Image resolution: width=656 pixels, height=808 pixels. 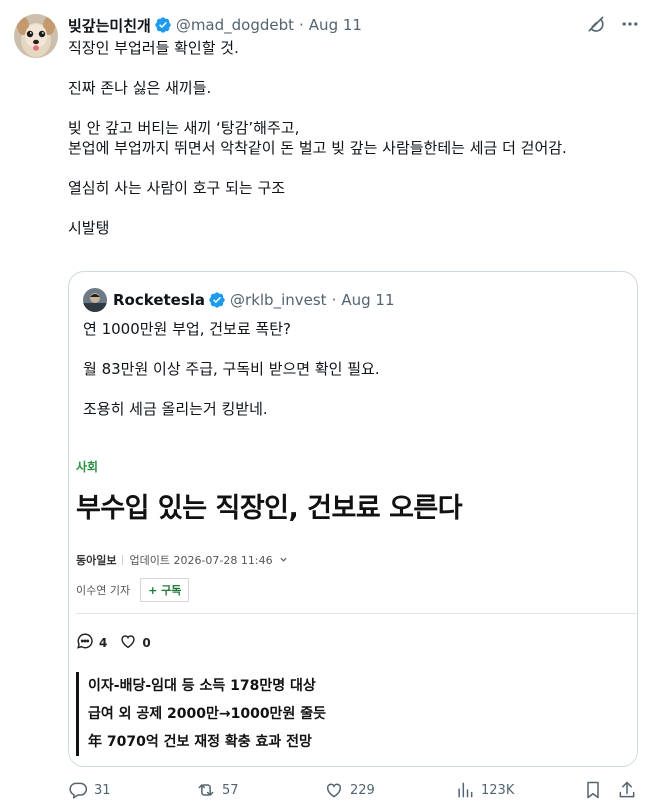 I want to click on views-icon, so click(x=465, y=790).